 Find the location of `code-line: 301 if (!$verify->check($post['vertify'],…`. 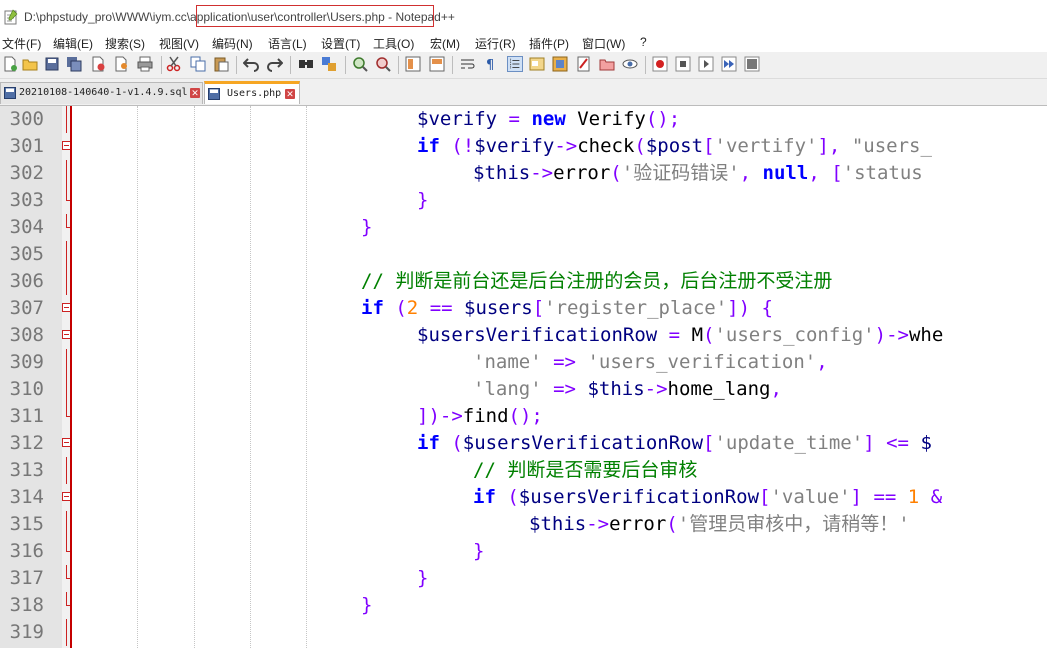

code-line: 301 if (!$verify->check($post['vertify'],… is located at coordinates (523, 146).